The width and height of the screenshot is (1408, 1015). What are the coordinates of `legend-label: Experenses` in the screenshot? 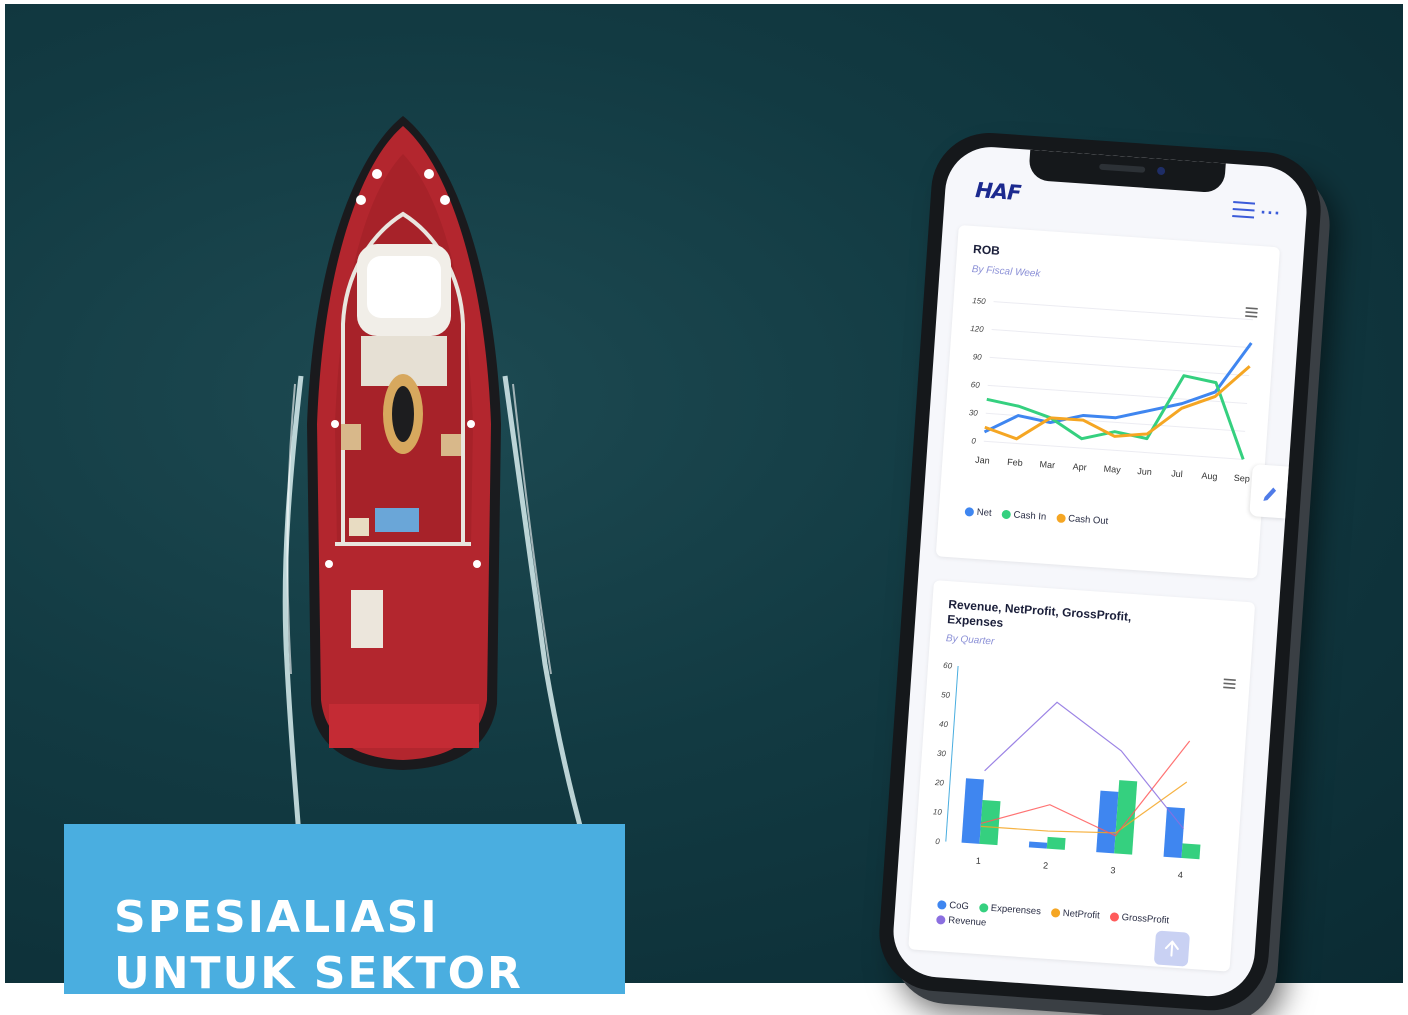 It's located at (1016, 910).